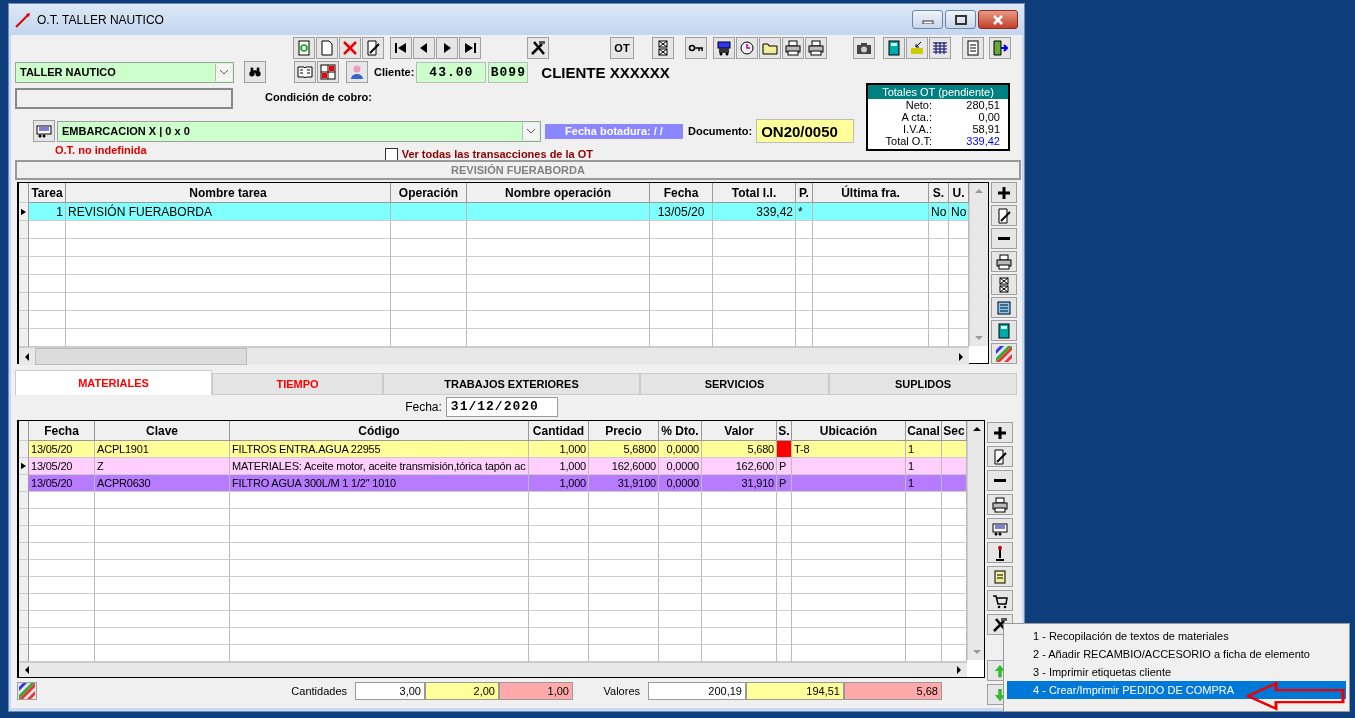 The width and height of the screenshot is (1355, 718). Describe the element at coordinates (501, 406) in the screenshot. I see `date-field: 31/12/2020` at that location.